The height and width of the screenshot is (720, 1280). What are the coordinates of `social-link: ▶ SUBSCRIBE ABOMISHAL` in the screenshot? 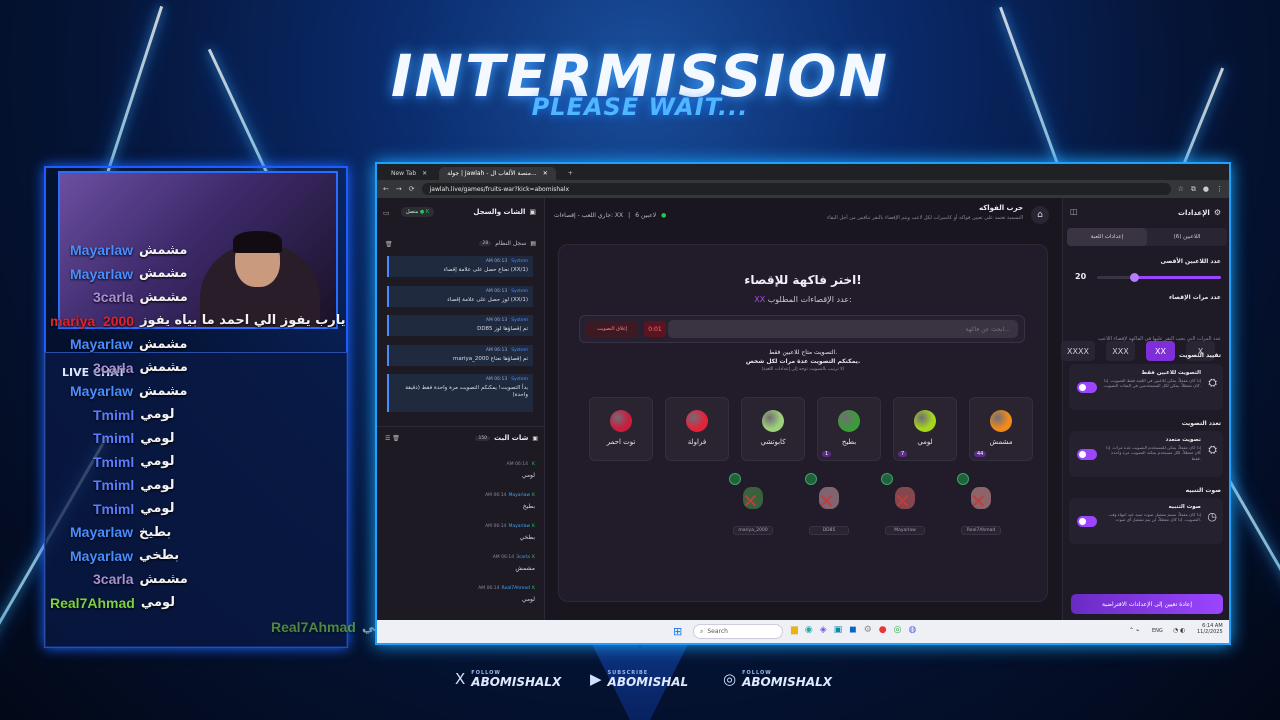 It's located at (639, 679).